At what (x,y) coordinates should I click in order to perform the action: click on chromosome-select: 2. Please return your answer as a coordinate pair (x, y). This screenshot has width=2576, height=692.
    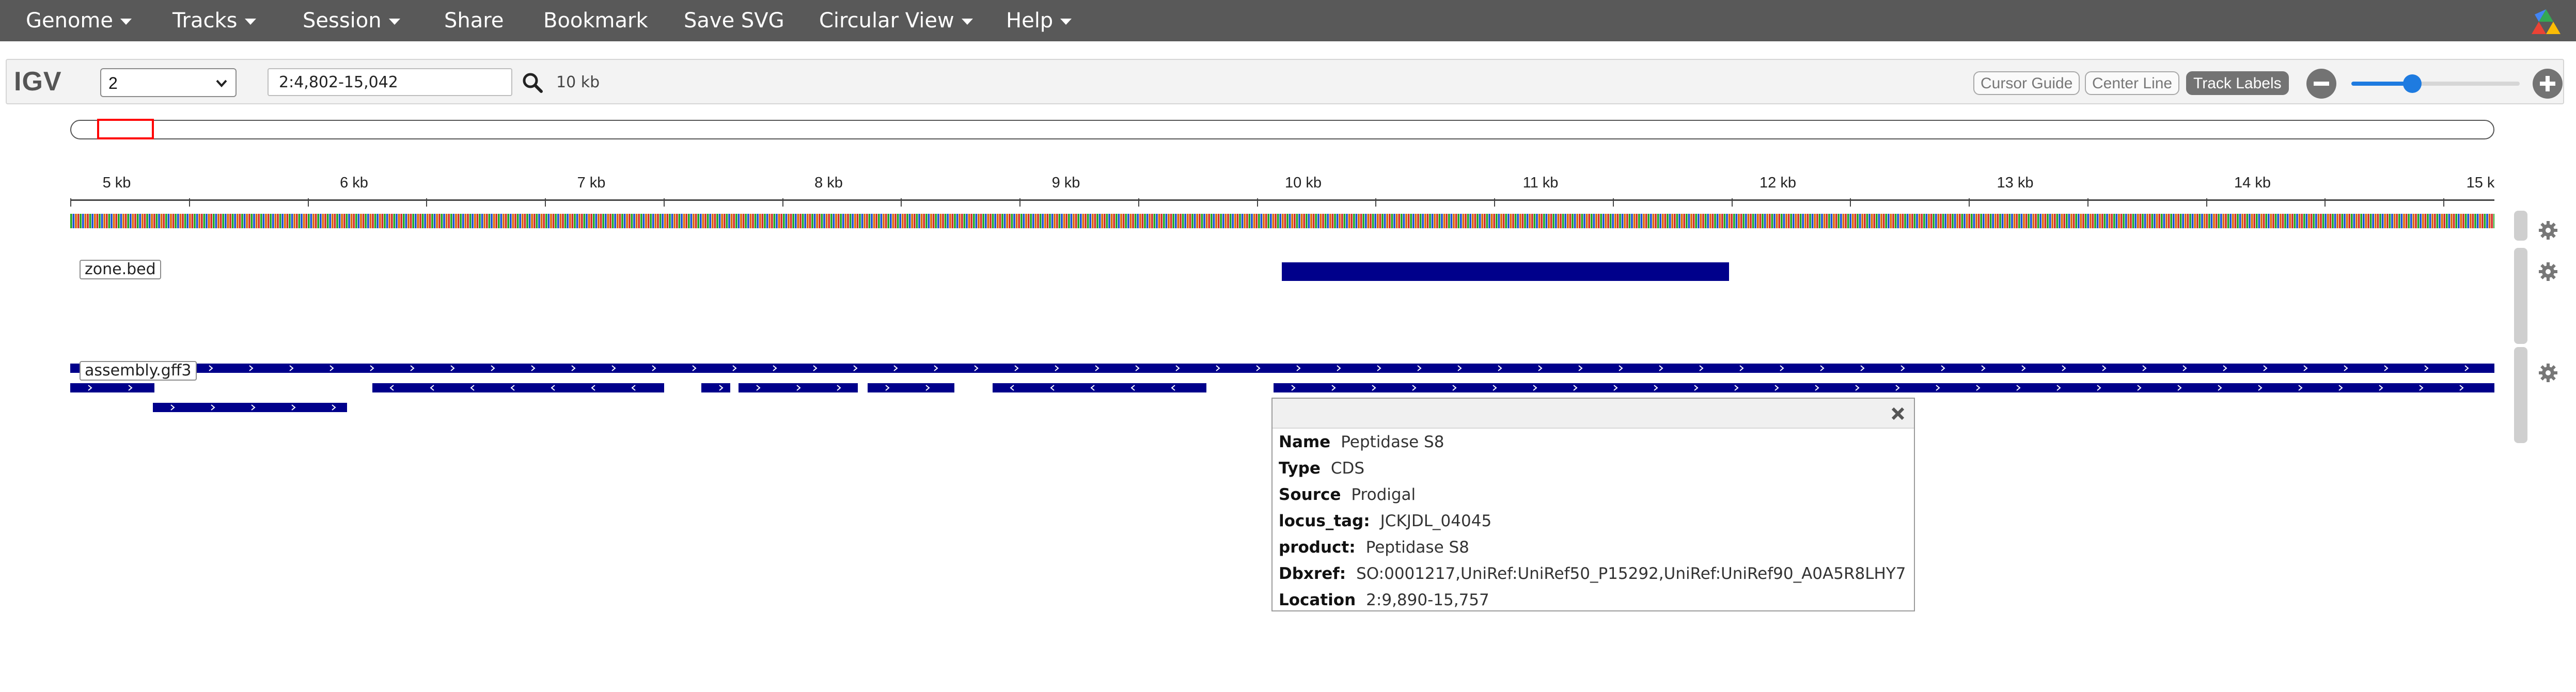
    Looking at the image, I should click on (168, 83).